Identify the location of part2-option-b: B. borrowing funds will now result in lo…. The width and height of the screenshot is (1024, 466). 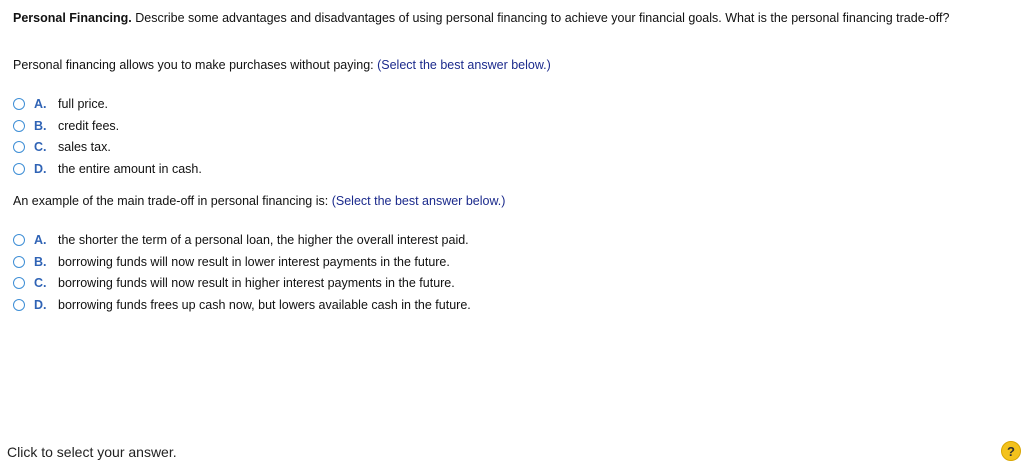
(242, 262).